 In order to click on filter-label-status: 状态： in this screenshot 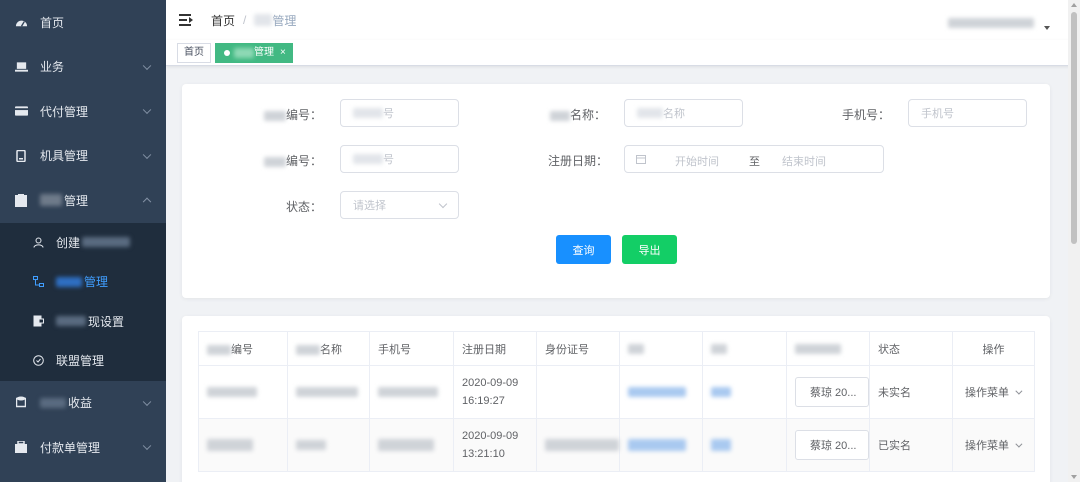, I will do `click(303, 207)`.